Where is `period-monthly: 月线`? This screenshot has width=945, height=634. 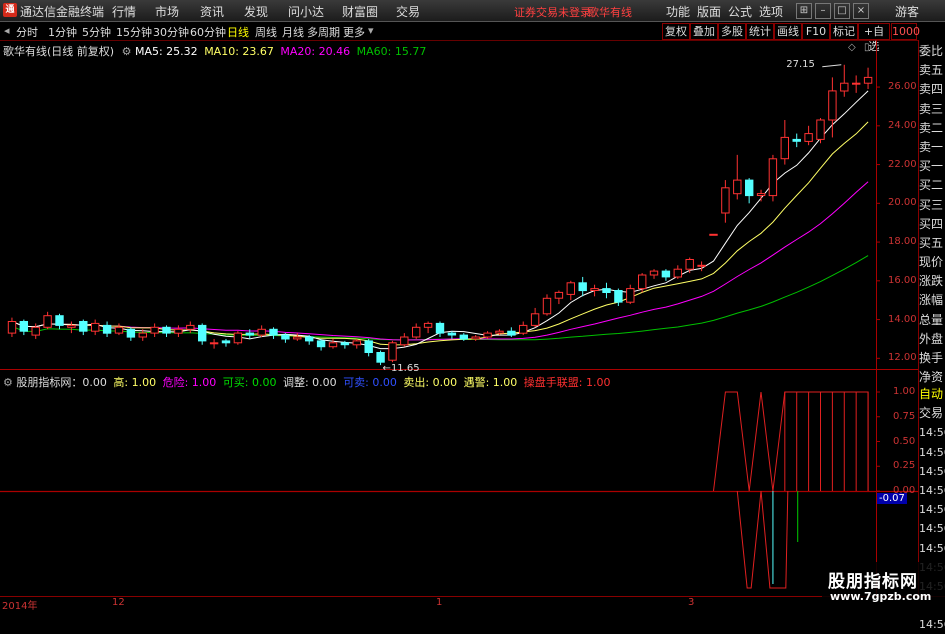
period-monthly: 月线 is located at coordinates (293, 32).